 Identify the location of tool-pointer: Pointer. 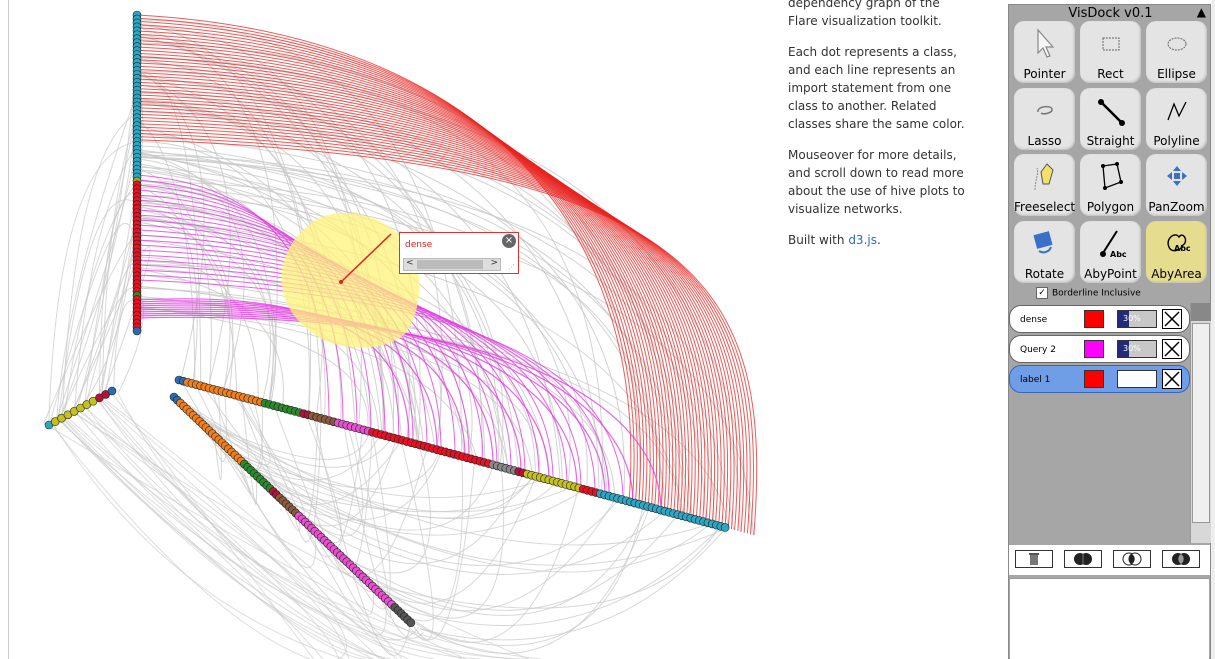
(1044, 52).